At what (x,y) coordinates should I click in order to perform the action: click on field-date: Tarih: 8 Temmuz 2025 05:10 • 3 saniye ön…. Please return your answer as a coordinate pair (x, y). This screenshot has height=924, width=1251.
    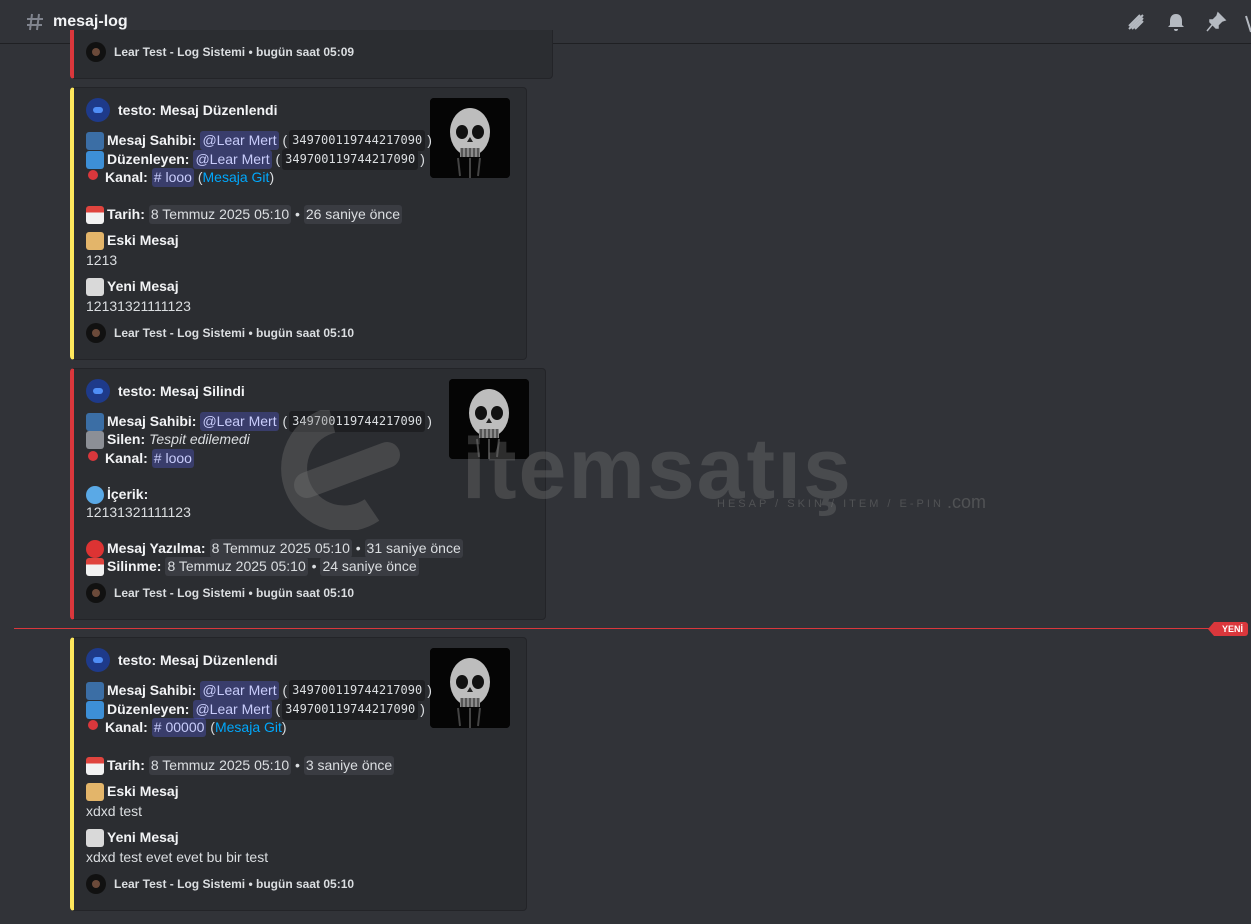
    Looking at the image, I should click on (240, 765).